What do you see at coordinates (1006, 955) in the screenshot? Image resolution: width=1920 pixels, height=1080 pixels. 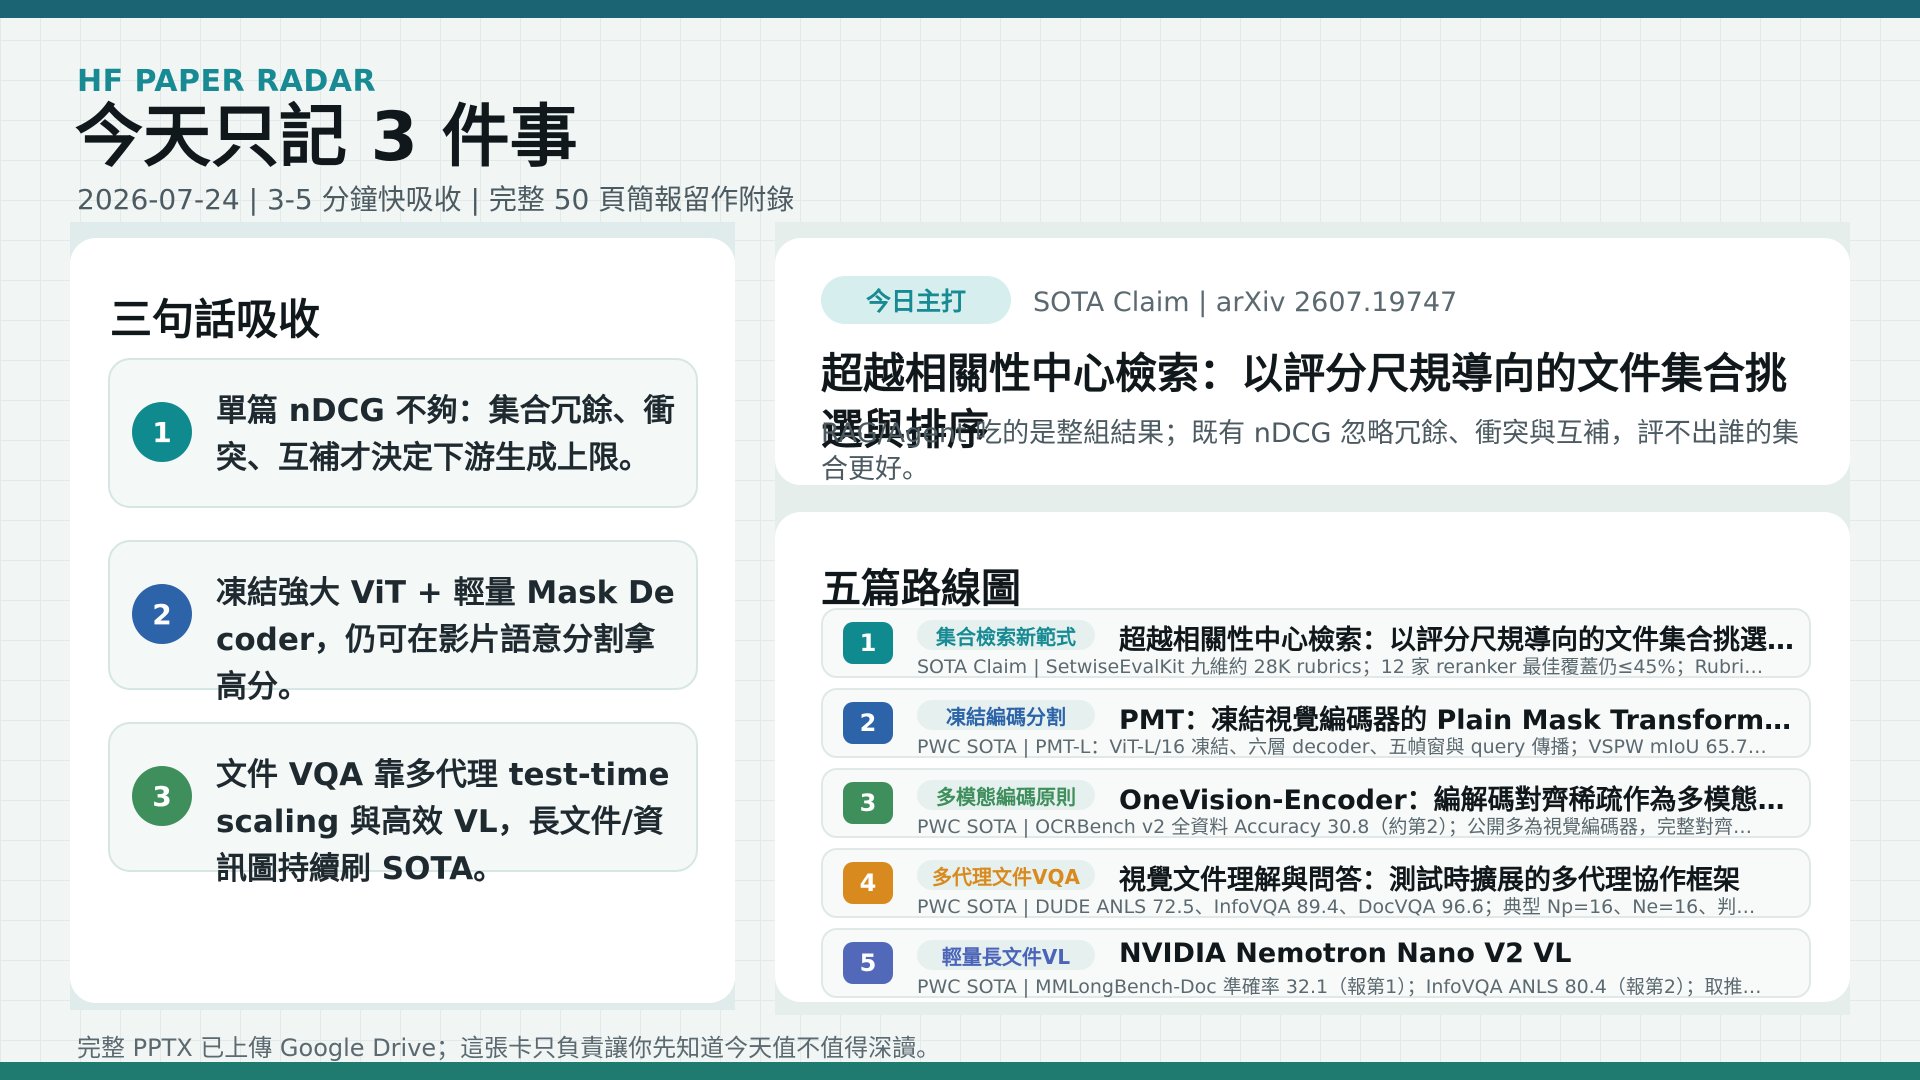 I see `item-category-tag: 輕量長文件VL` at bounding box center [1006, 955].